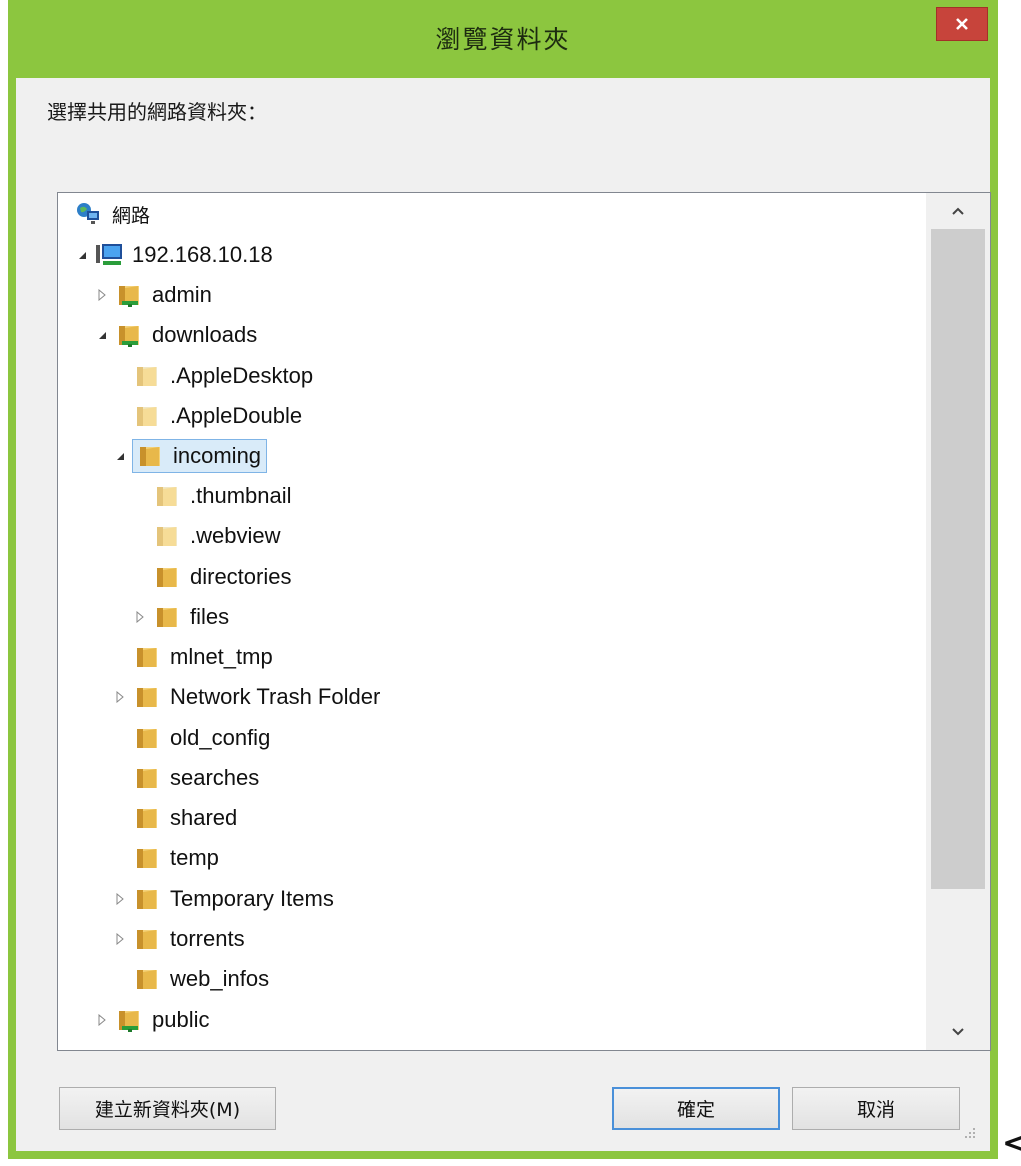 The image size is (1021, 1166). What do you see at coordinates (167, 1108) in the screenshot?
I see `new-folder-button: 建立新資料夾(M)` at bounding box center [167, 1108].